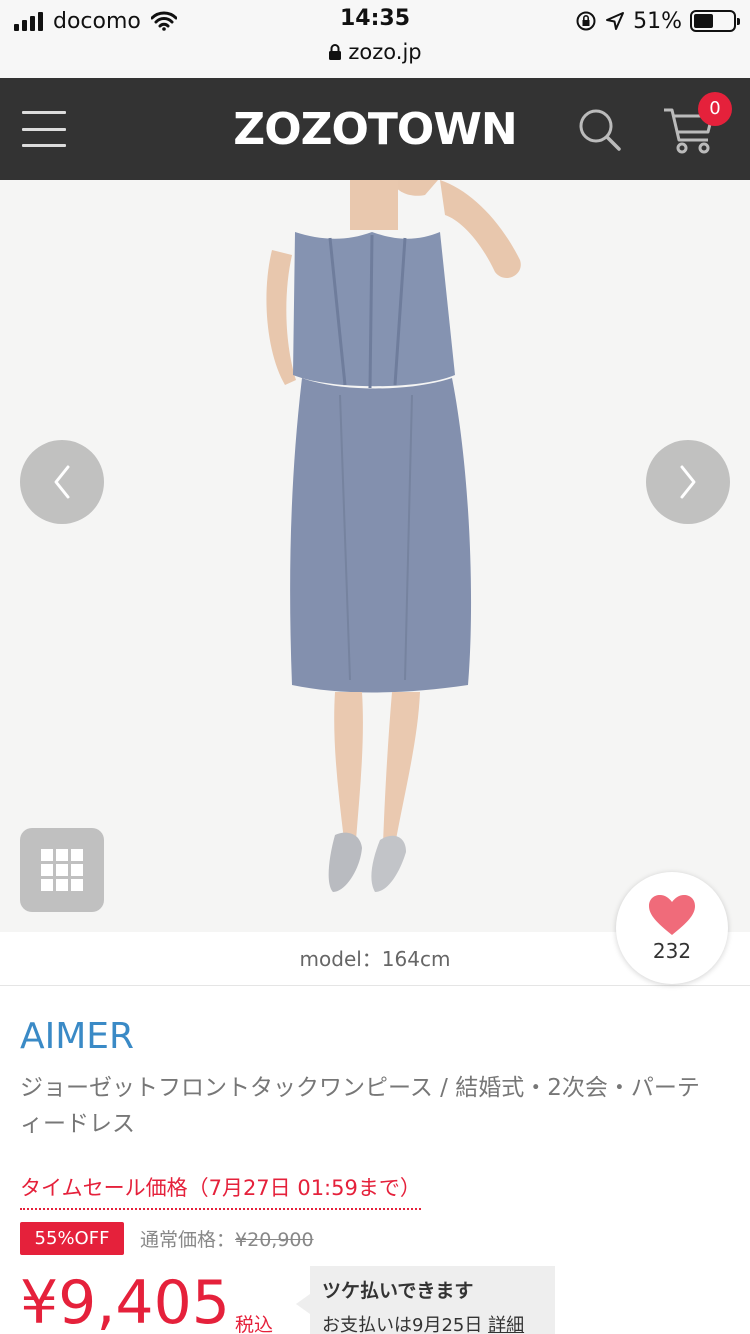 The width and height of the screenshot is (750, 1334). I want to click on battery-icon, so click(715, 21).